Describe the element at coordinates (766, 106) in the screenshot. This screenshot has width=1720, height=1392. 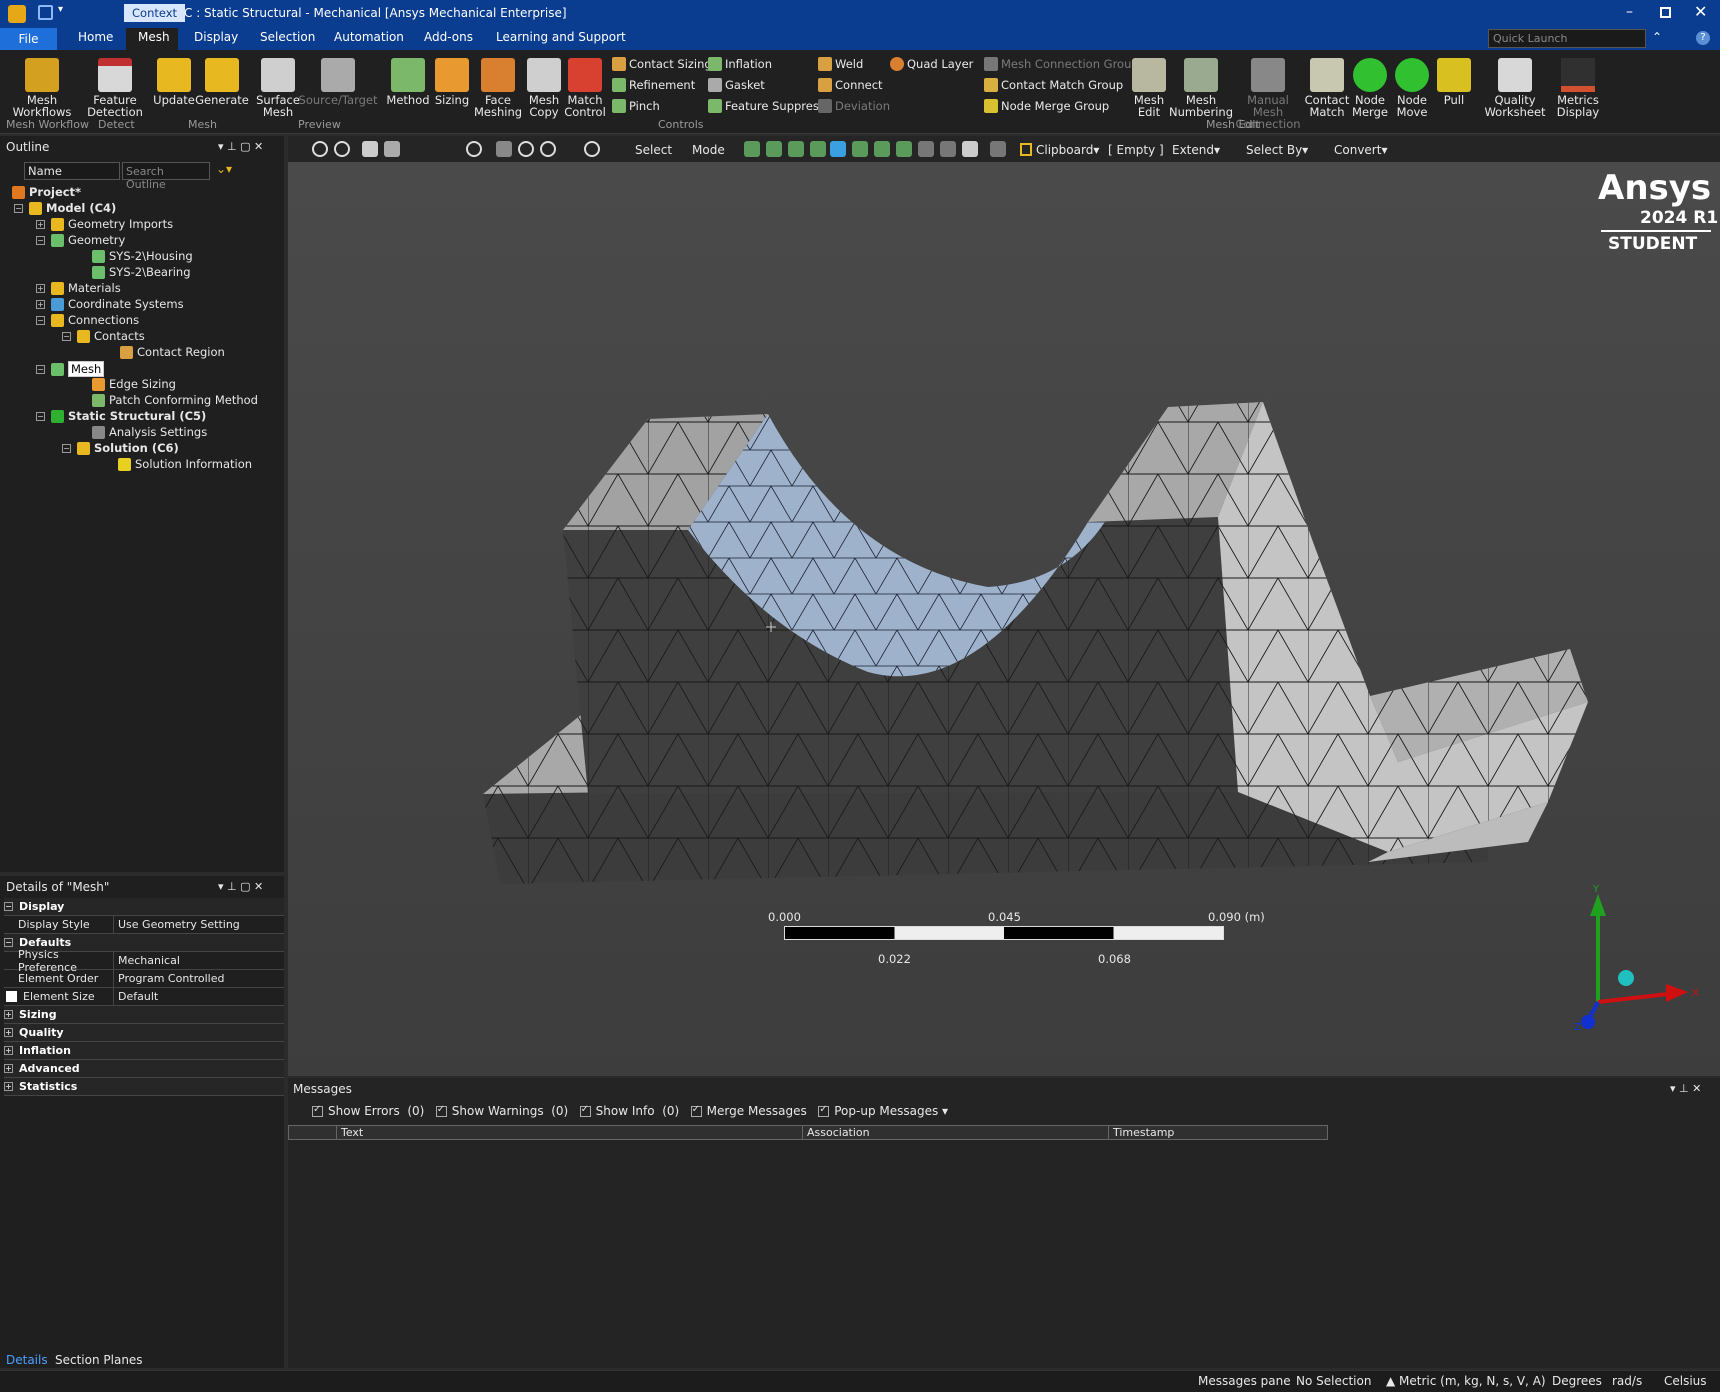
I see `feature-suppress-button: Feature Suppress` at that location.